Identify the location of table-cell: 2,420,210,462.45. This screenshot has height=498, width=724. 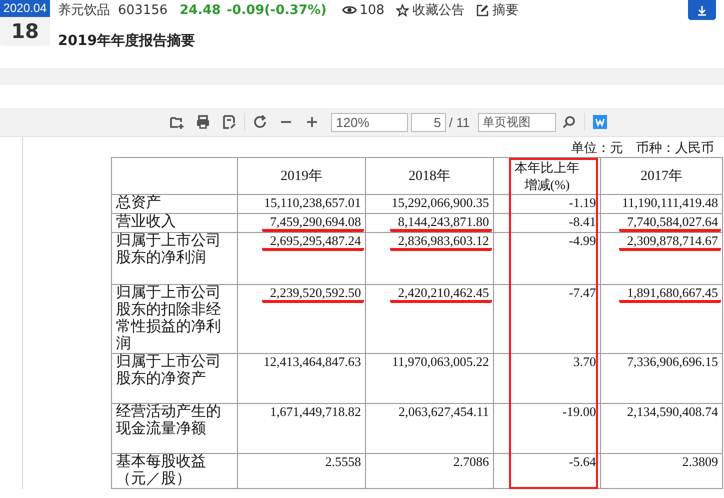
(441, 294).